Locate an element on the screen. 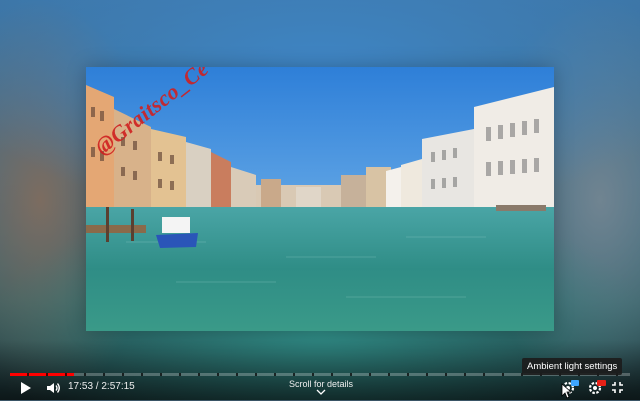 This screenshot has width=640, height=401. scroll-hint-label: Scroll for details is located at coordinates (321, 384).